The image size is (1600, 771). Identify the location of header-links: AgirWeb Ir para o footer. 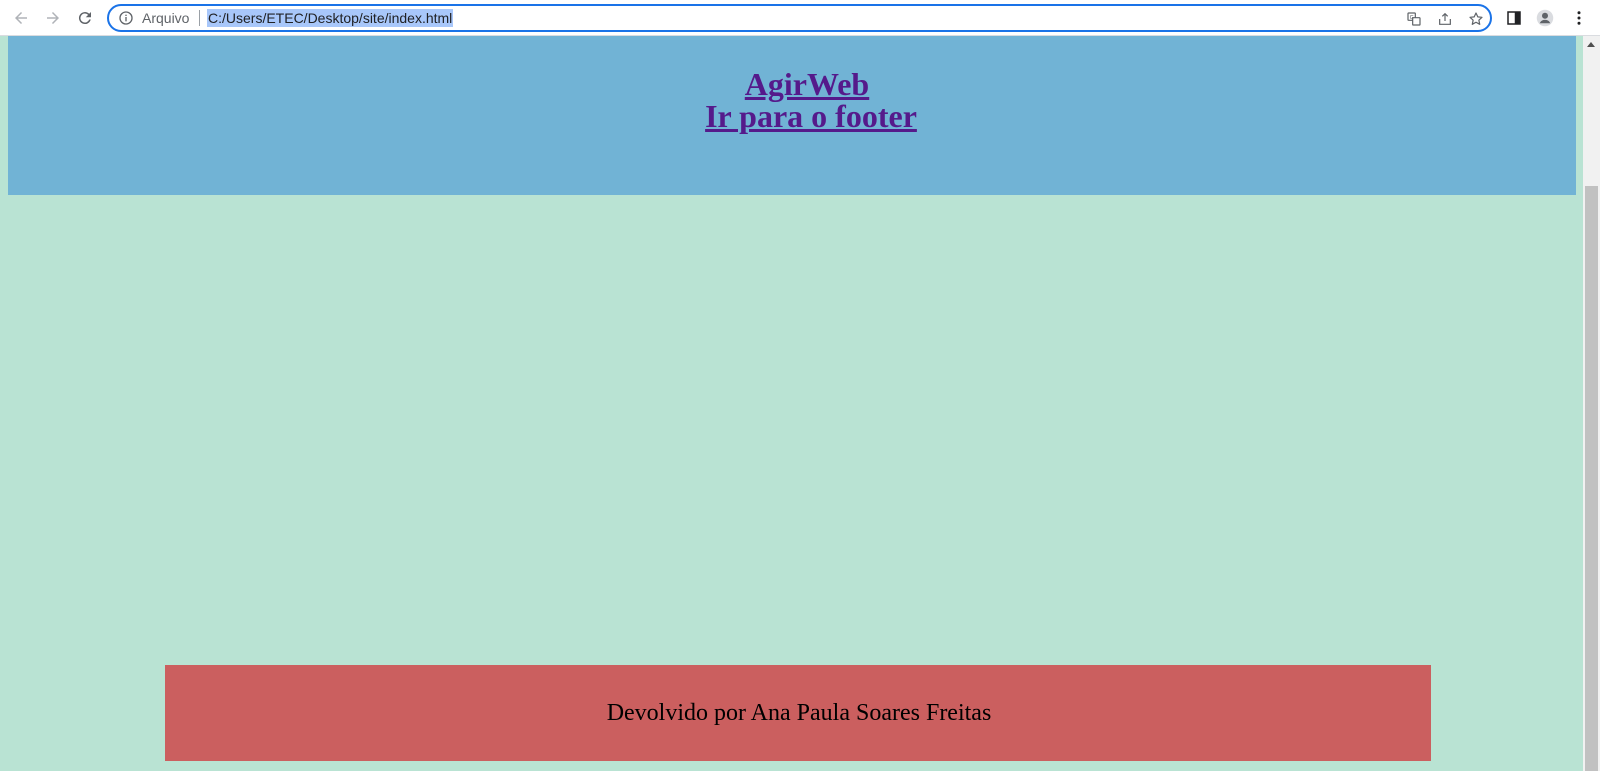
(792, 100).